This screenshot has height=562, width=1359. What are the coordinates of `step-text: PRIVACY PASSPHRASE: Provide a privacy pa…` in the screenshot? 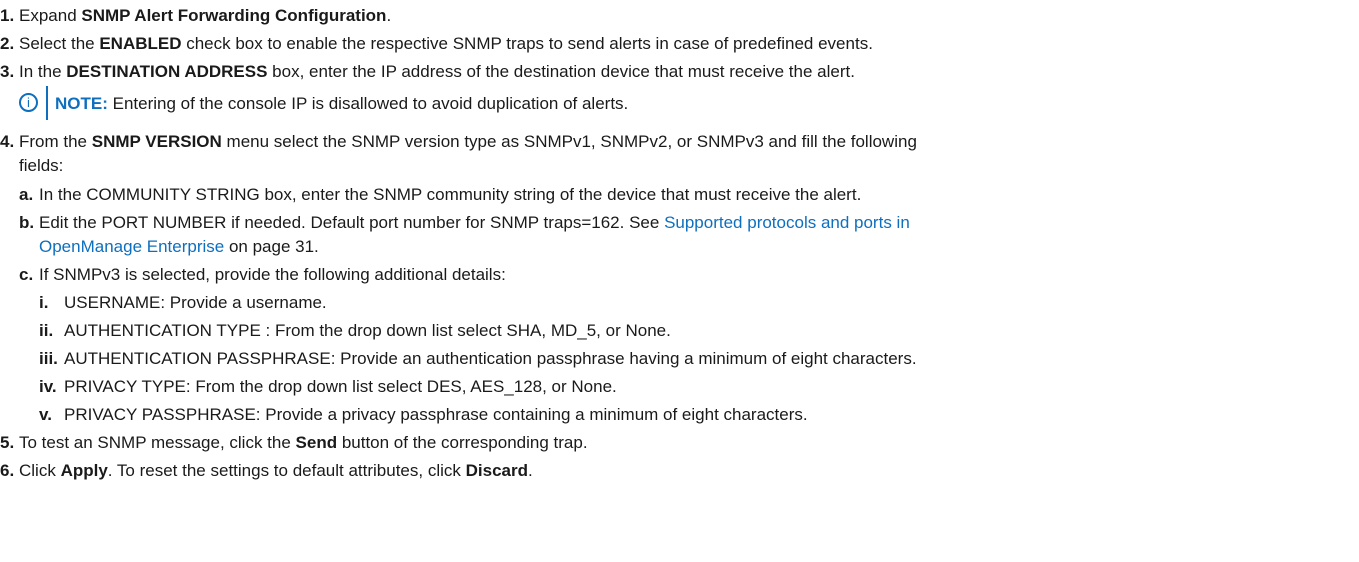 It's located at (436, 414).